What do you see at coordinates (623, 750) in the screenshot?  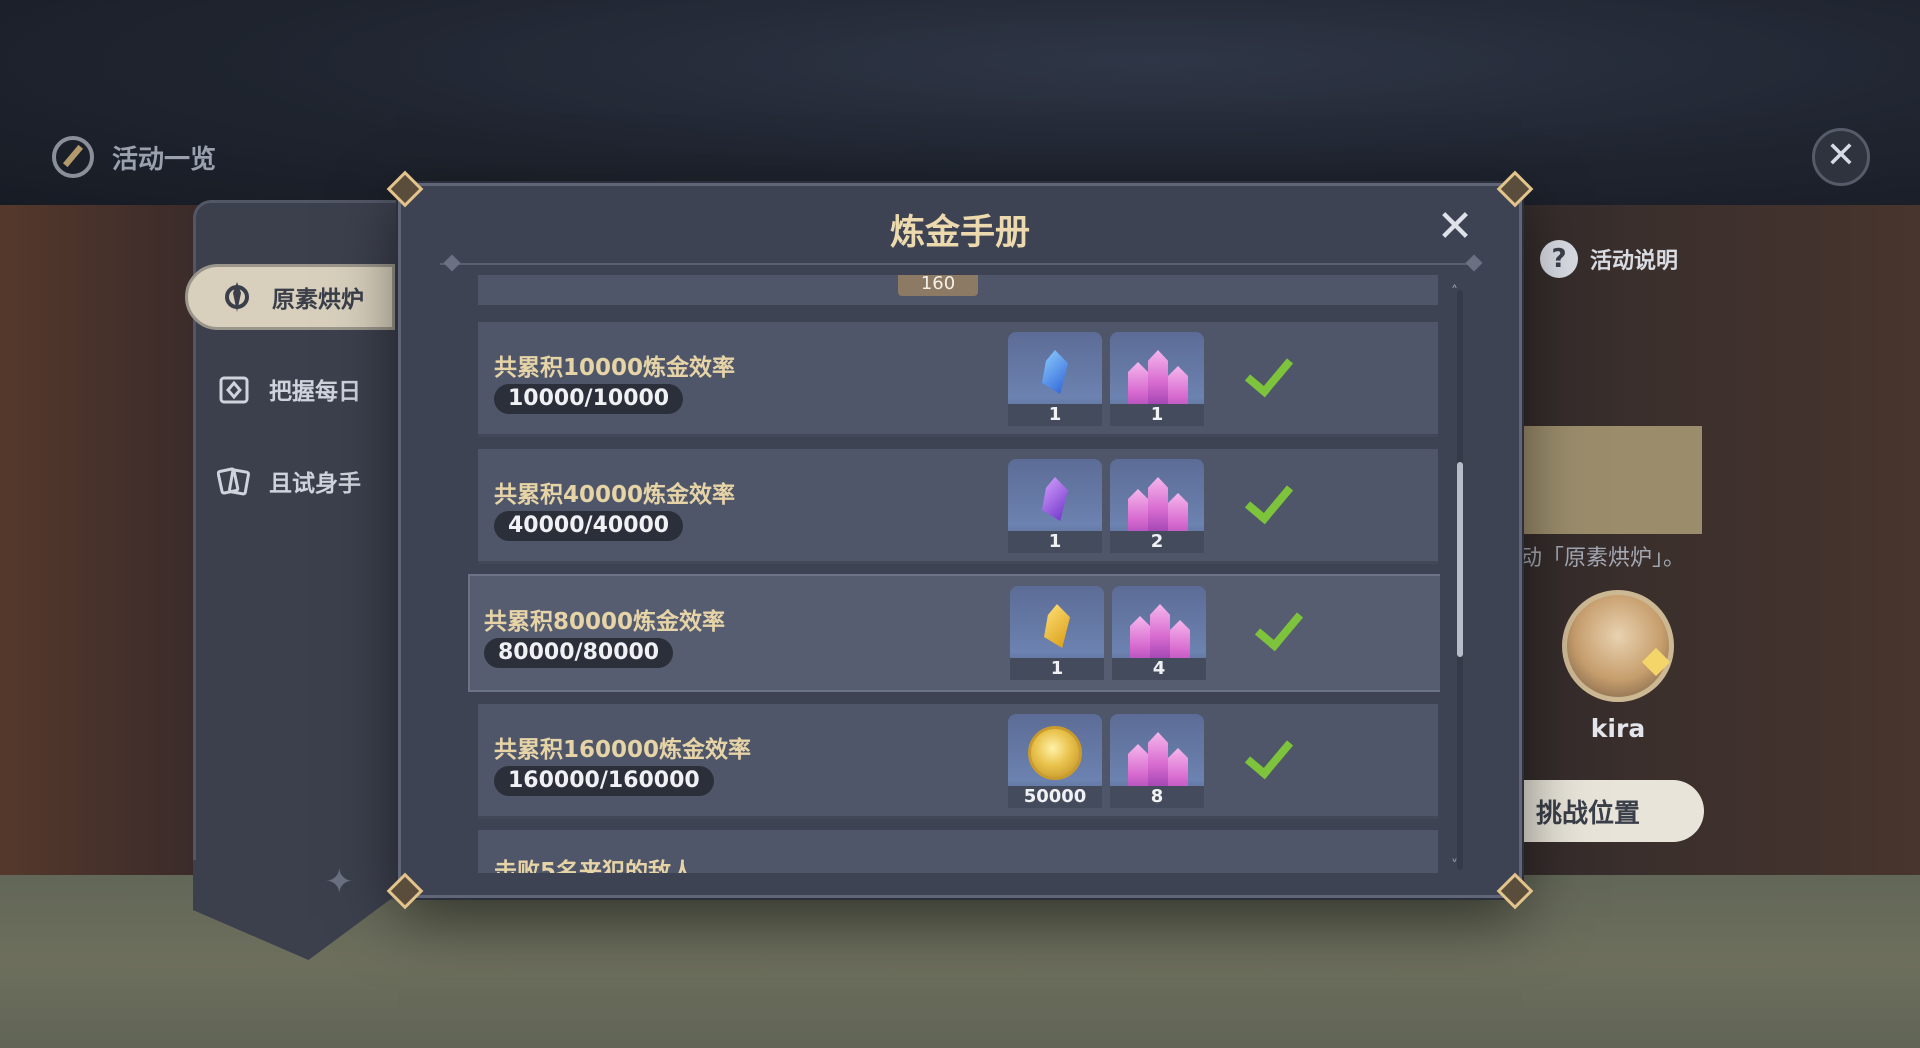 I see `task-title: 共累积160000炼金效率` at bounding box center [623, 750].